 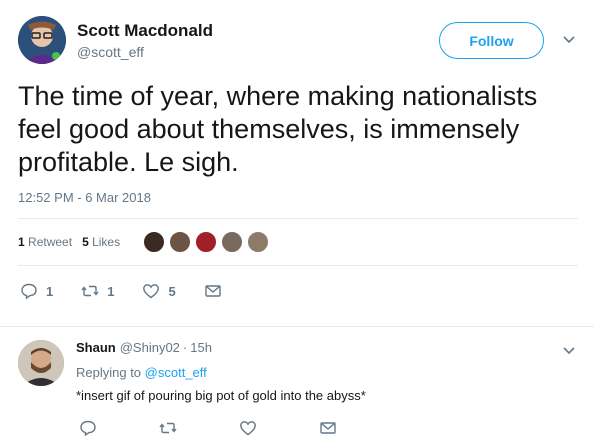 I want to click on reply-time: 15h, so click(x=201, y=347).